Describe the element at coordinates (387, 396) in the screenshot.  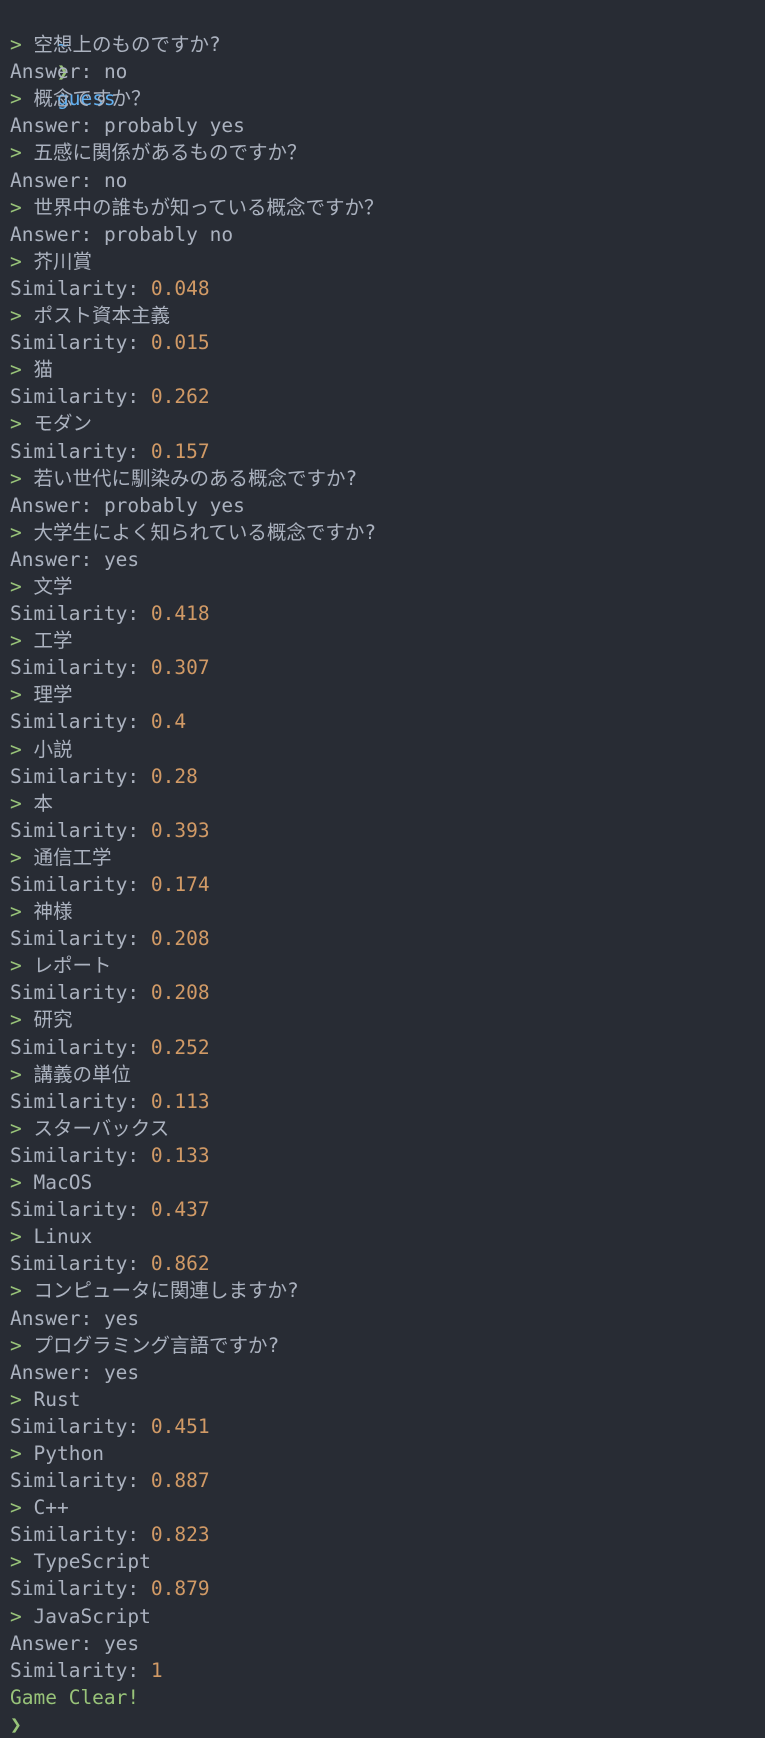
I see `similarity-line: Similarity: 0.262` at that location.